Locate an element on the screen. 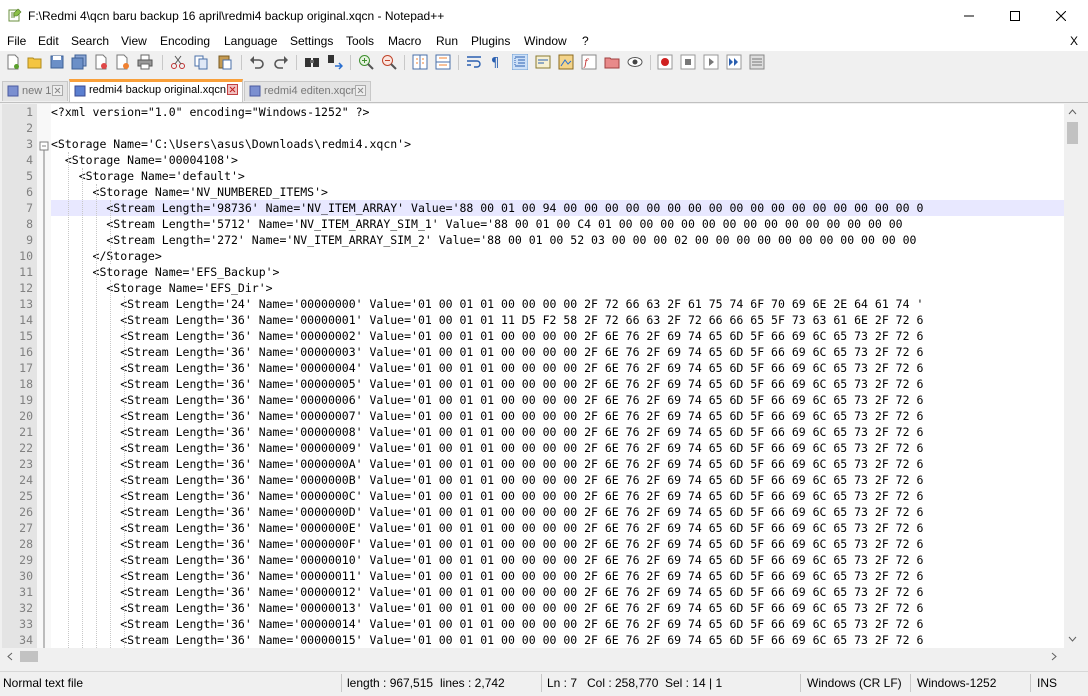 The width and height of the screenshot is (1088, 696). menu-settings: Settings is located at coordinates (311, 41).